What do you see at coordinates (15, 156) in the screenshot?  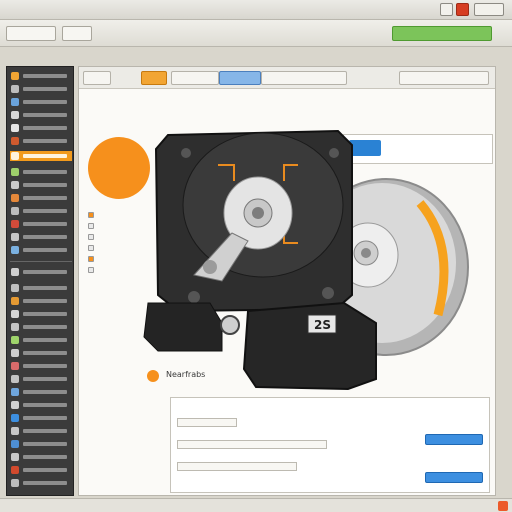 I see `hard-drive-icon` at bounding box center [15, 156].